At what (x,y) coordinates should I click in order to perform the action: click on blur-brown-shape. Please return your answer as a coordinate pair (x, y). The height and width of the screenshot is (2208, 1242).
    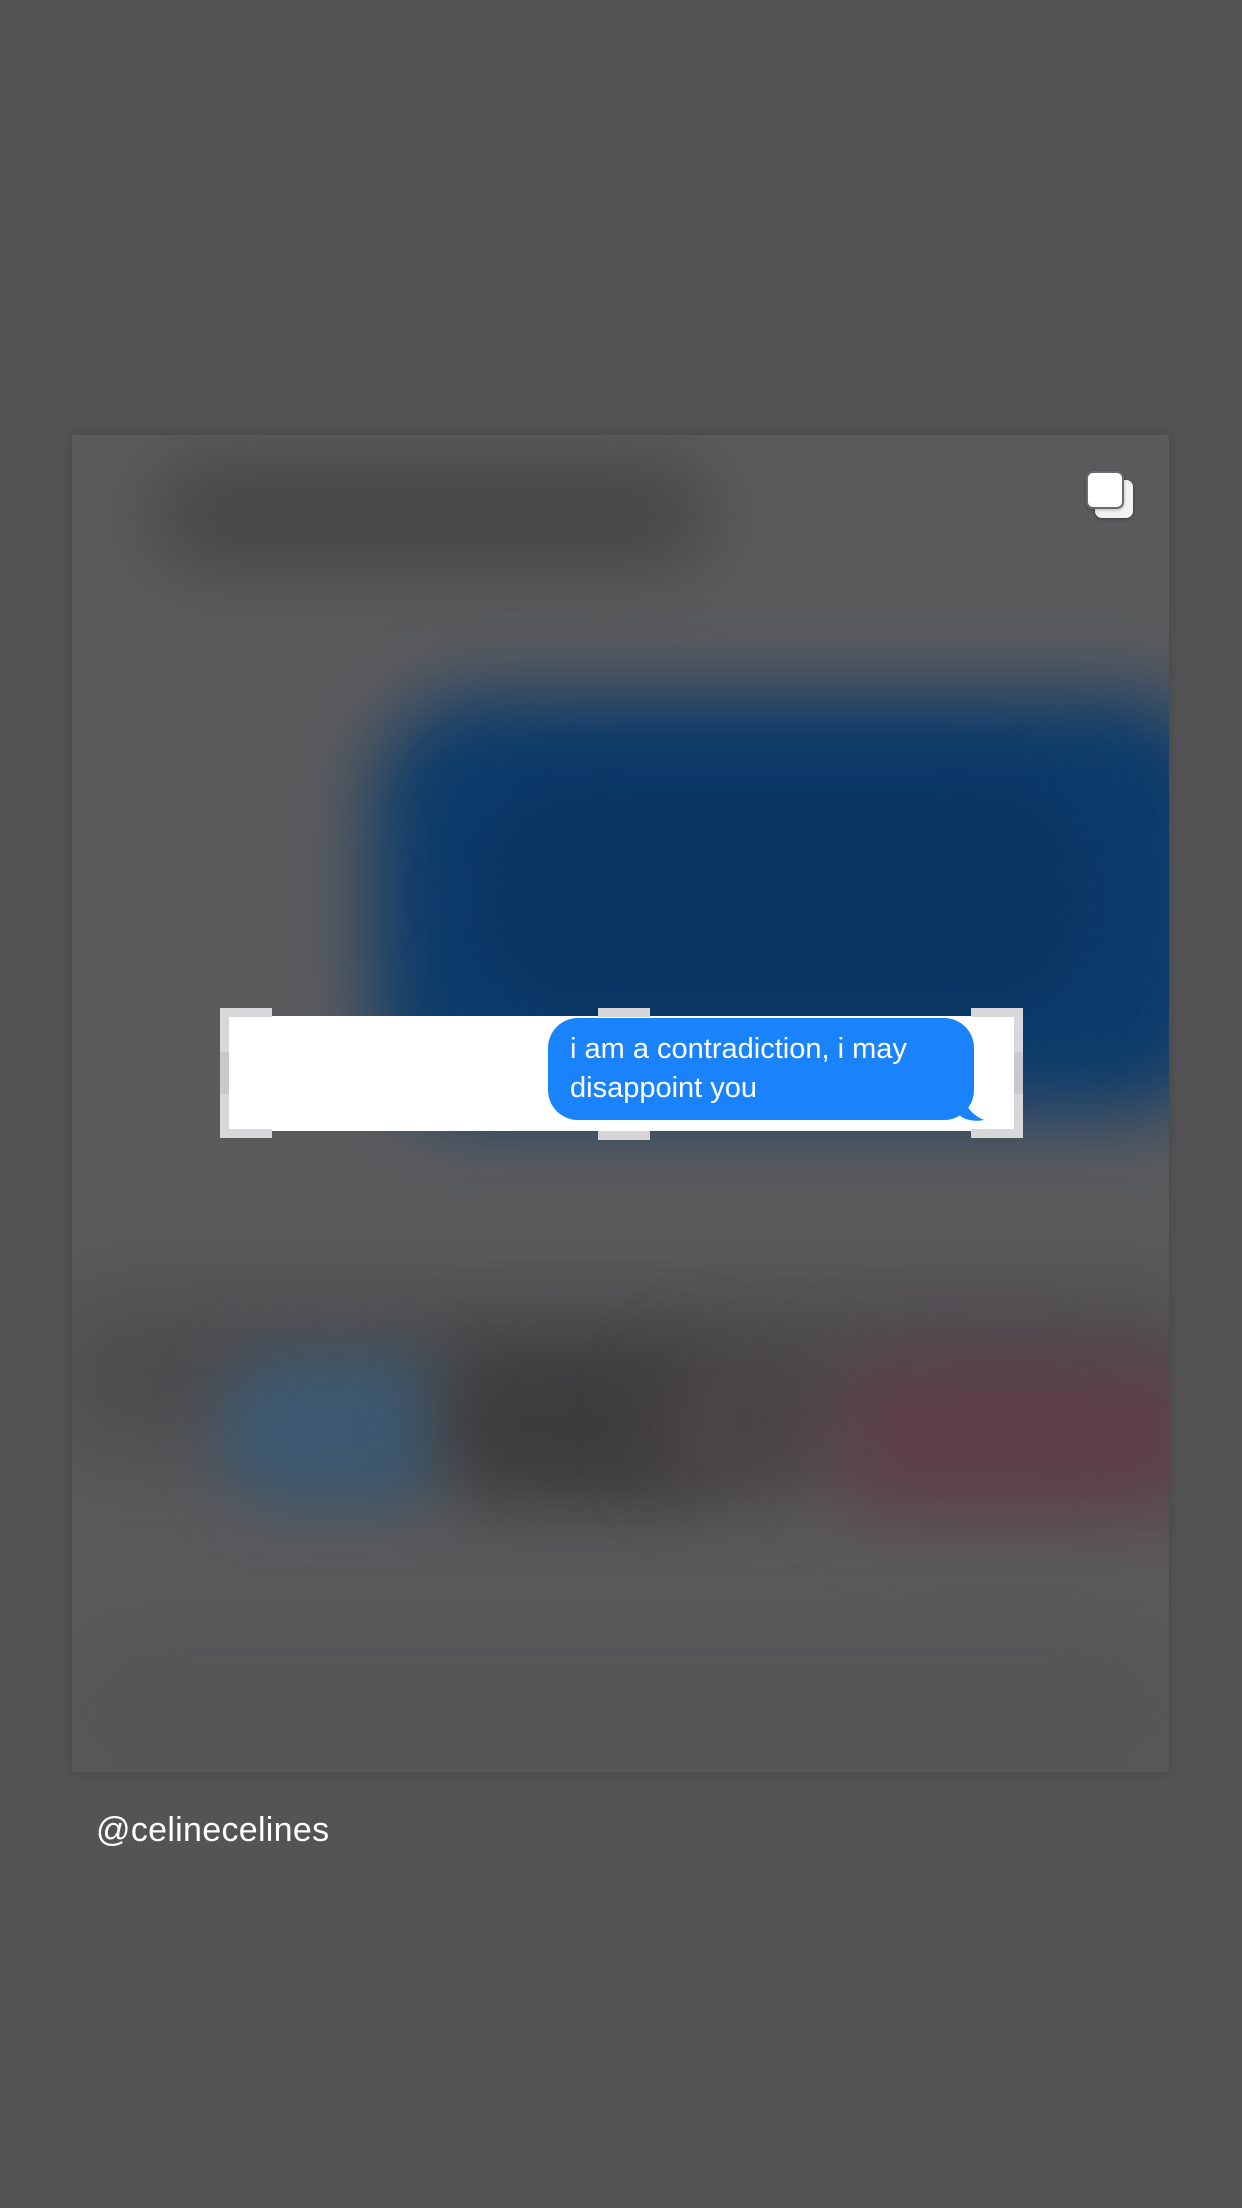
    Looking at the image, I should click on (742, 1425).